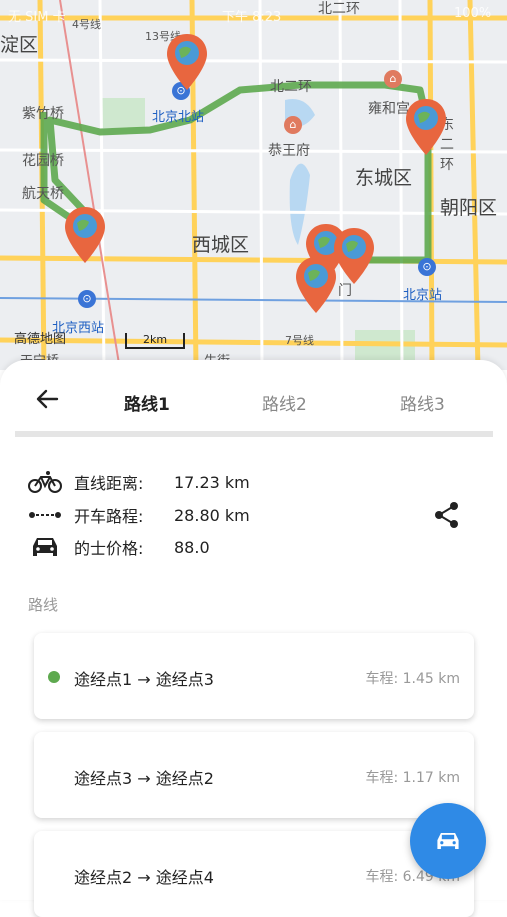 The width and height of the screenshot is (507, 917). I want to click on info-label: 直线距离:, so click(109, 483).